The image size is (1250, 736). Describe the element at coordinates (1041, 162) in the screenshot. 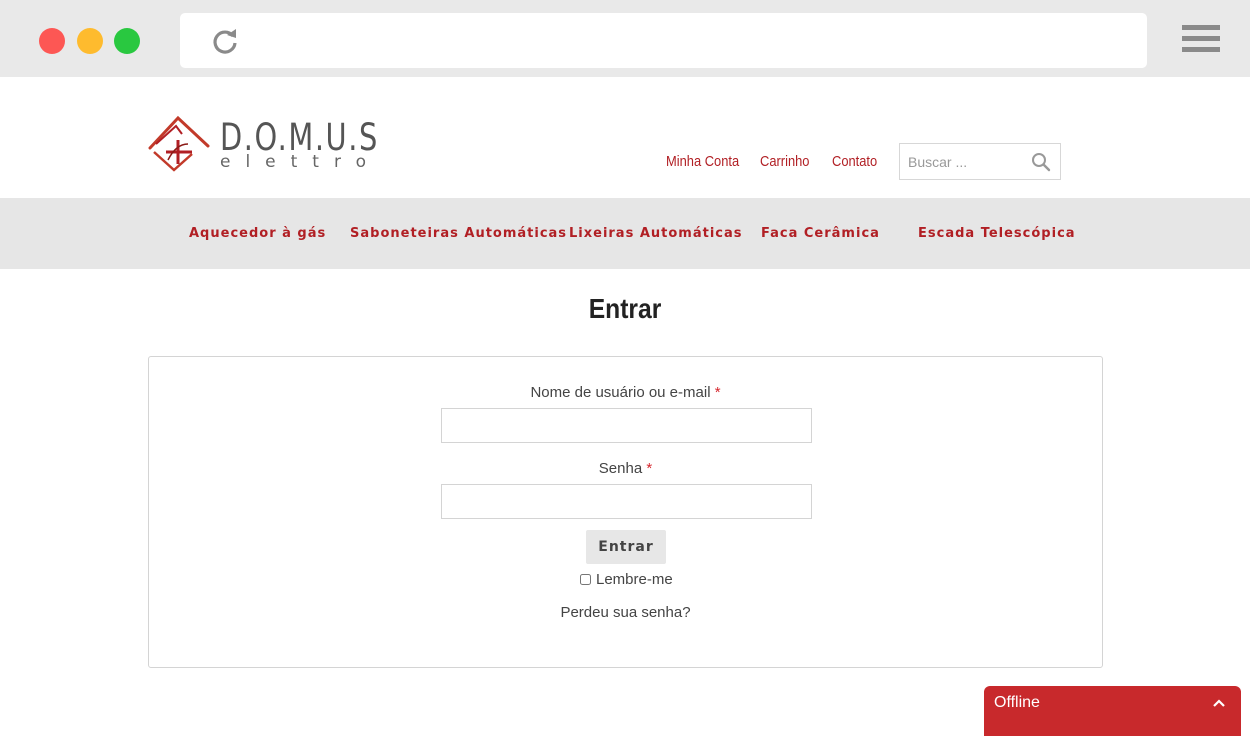

I see `search-icon` at that location.